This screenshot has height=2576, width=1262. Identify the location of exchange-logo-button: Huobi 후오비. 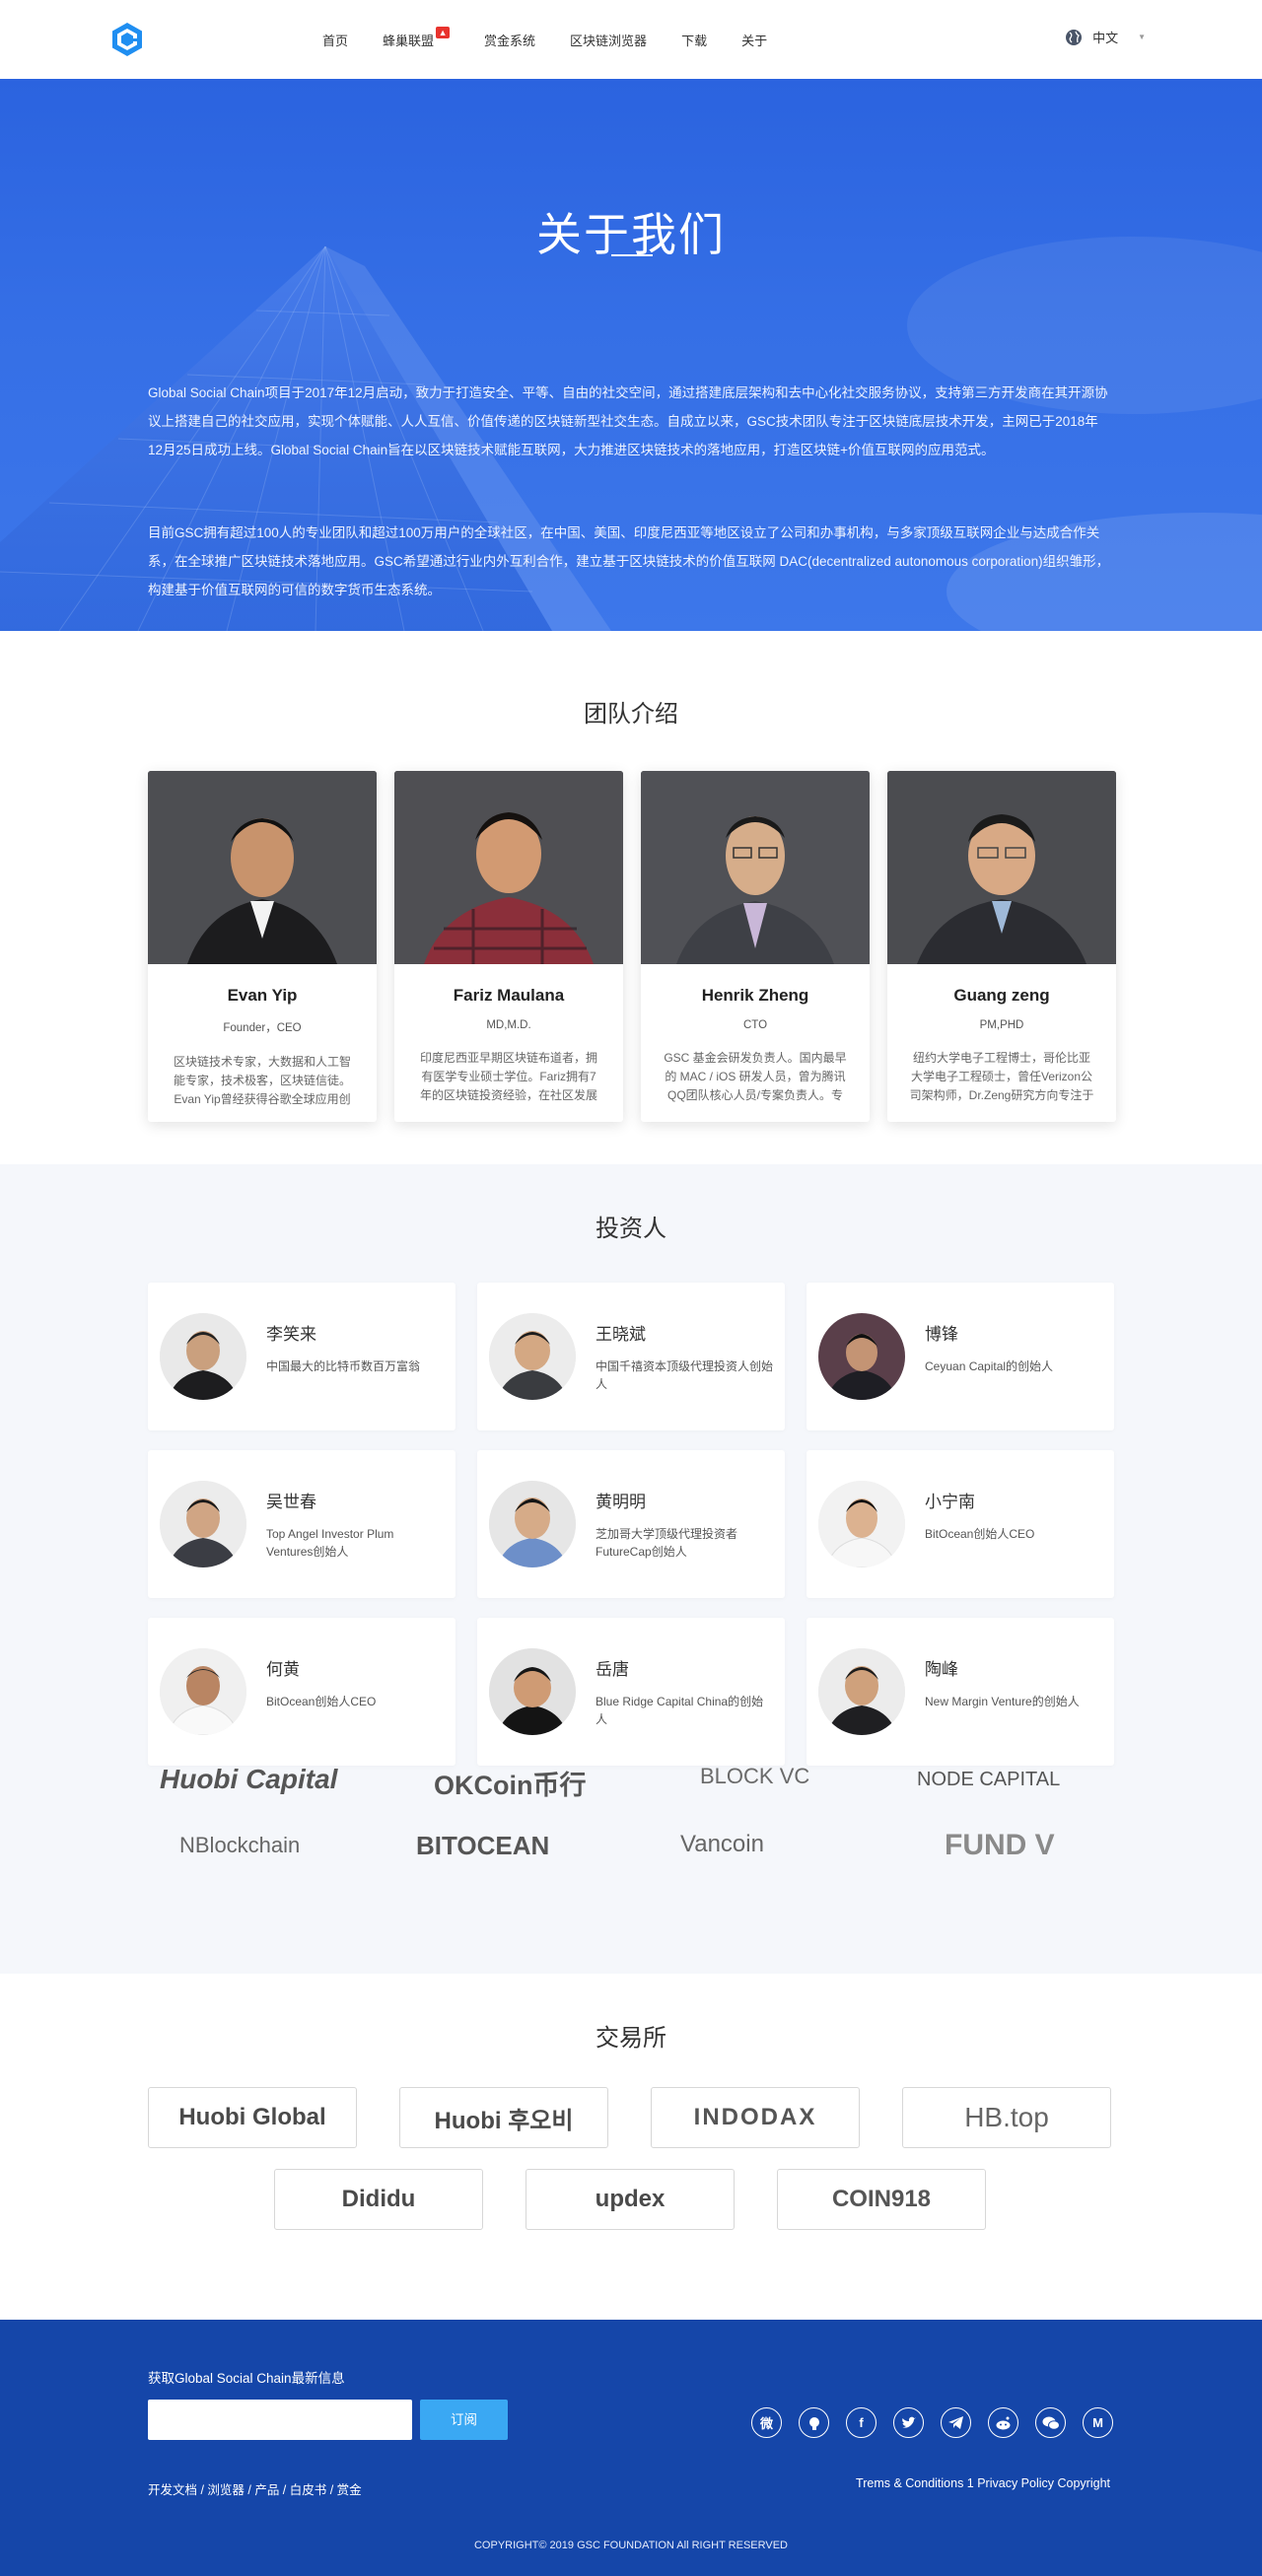
(504, 2118).